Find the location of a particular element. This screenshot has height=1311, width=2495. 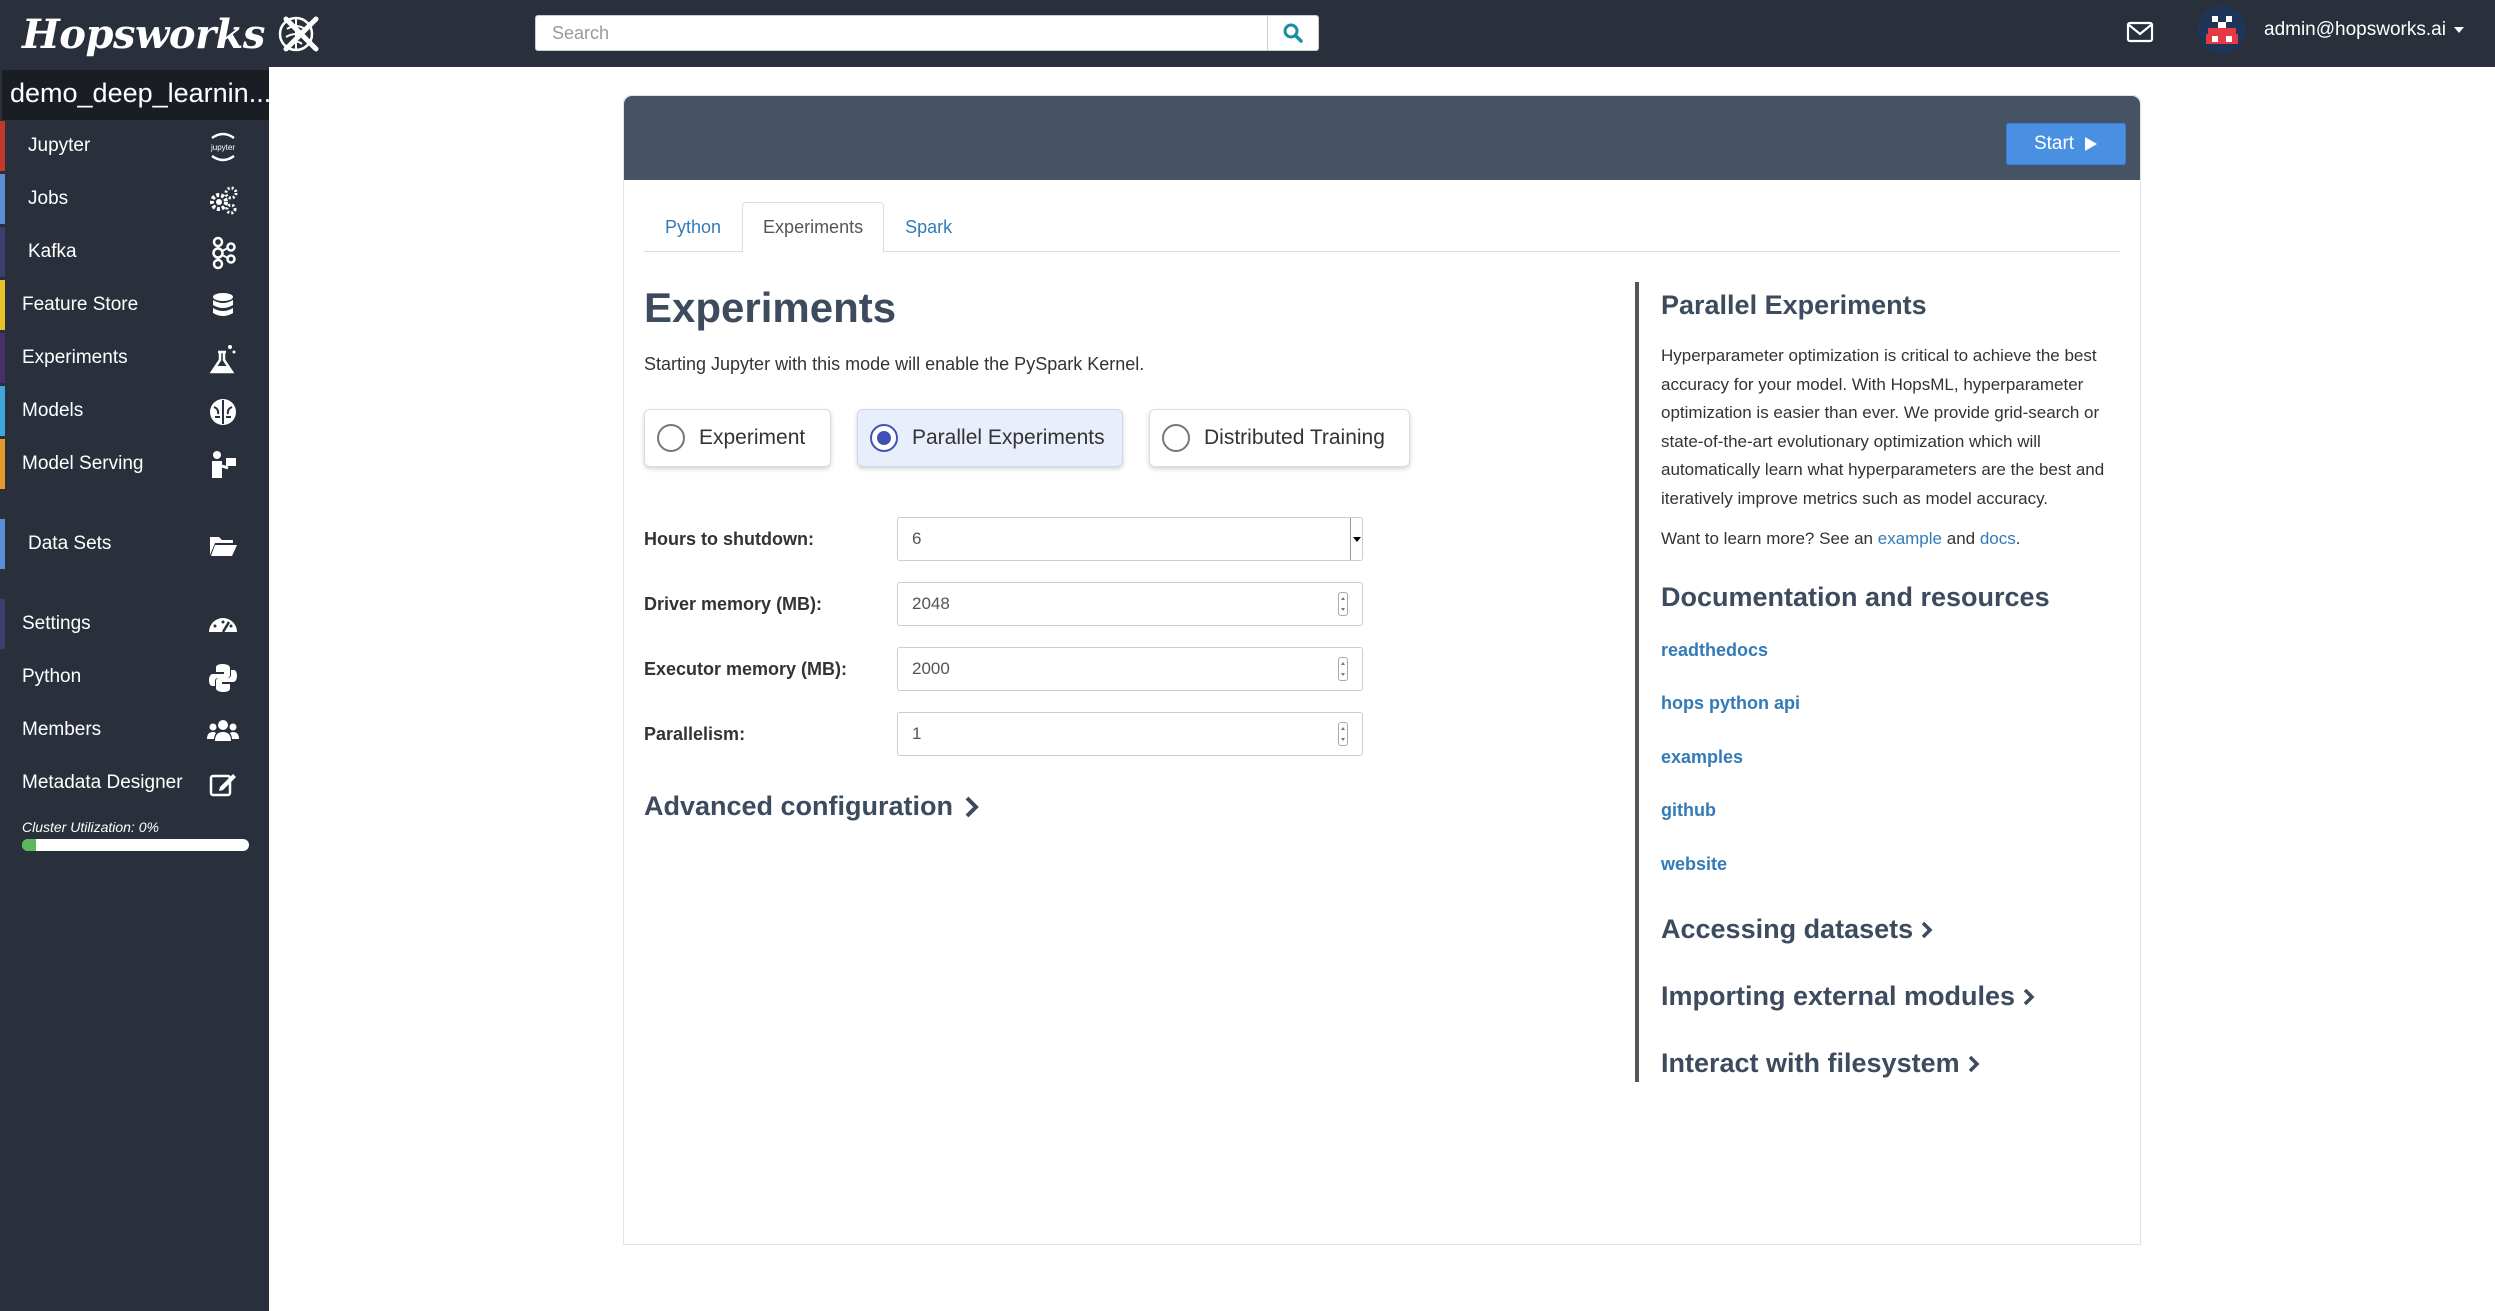

logo-text: Hopsworks is located at coordinates (143, 34).